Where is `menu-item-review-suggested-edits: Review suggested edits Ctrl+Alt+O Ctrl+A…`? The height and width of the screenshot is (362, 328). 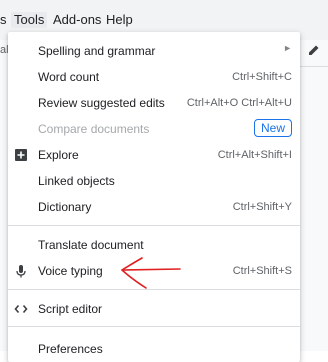
menu-item-review-suggested-edits: Review suggested edits Ctrl+Alt+O Ctrl+A… is located at coordinates (154, 103).